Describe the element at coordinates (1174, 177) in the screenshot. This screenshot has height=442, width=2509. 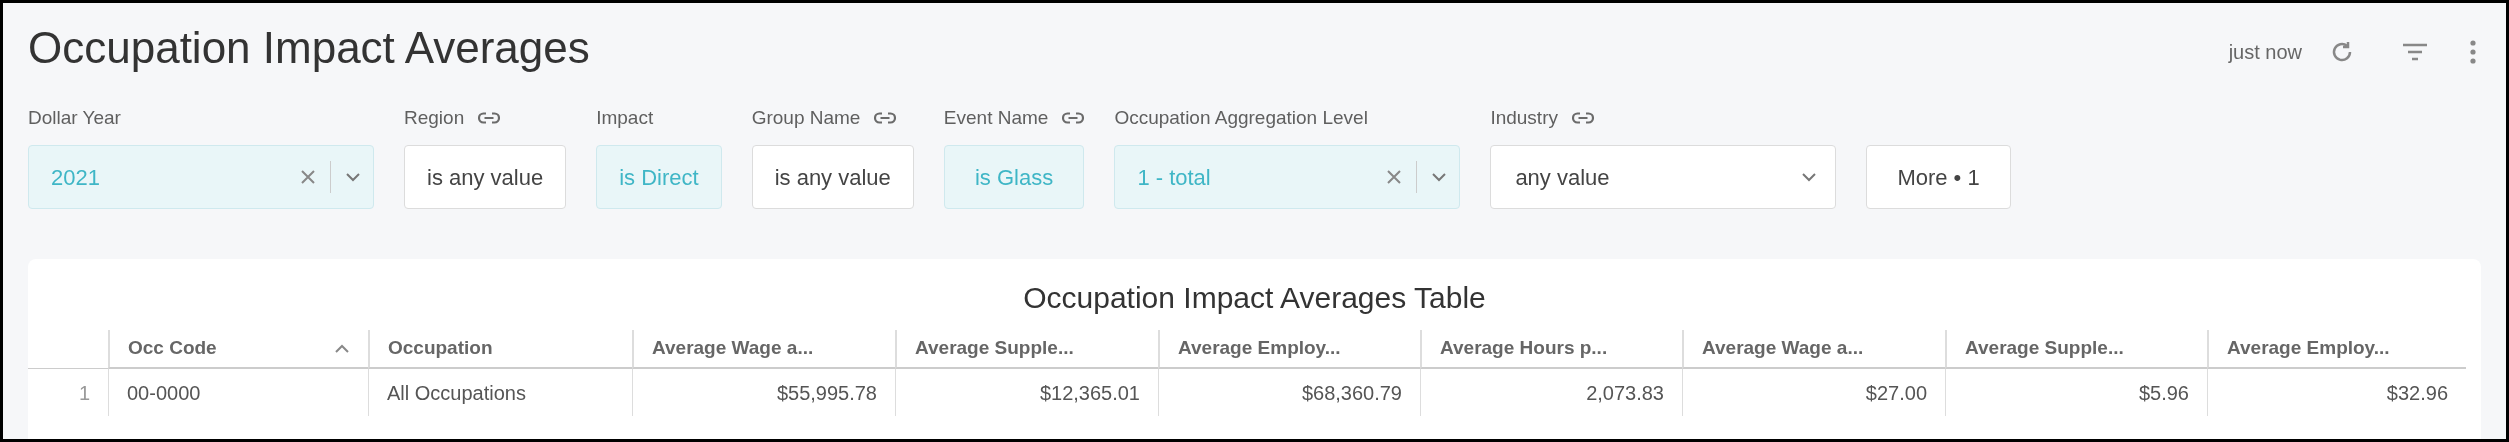
I see `select-value: 1 - total` at that location.